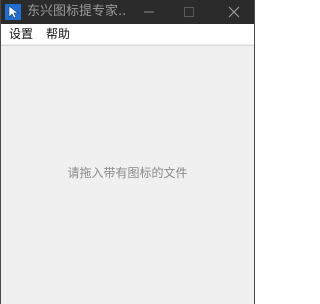  I want to click on close-button, so click(234, 12).